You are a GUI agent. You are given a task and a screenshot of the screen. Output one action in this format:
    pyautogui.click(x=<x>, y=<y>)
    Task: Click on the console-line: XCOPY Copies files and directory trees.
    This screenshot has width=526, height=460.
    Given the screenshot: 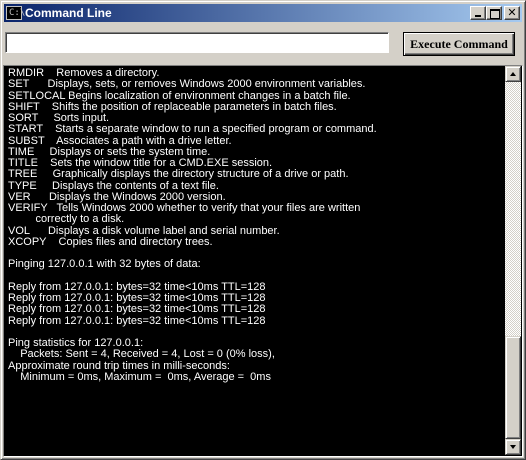 What is the action you would take?
    pyautogui.click(x=110, y=241)
    